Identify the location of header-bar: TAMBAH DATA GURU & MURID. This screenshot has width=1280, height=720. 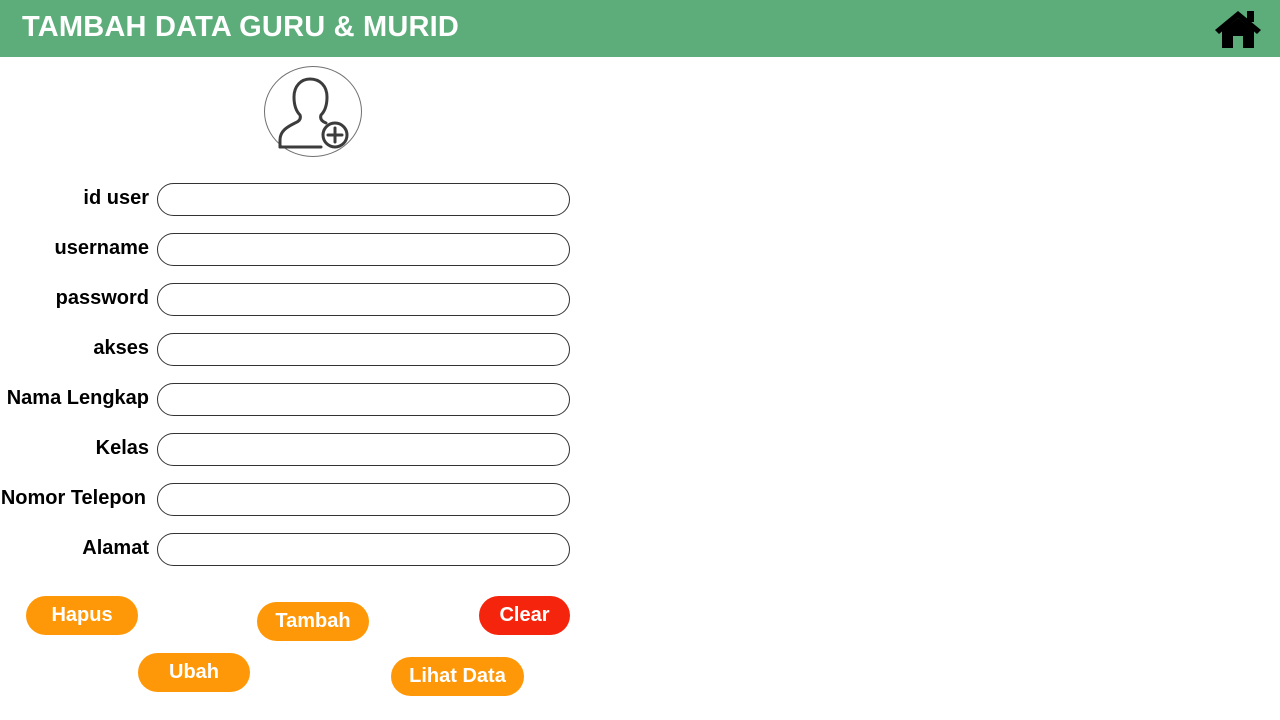
(640, 28).